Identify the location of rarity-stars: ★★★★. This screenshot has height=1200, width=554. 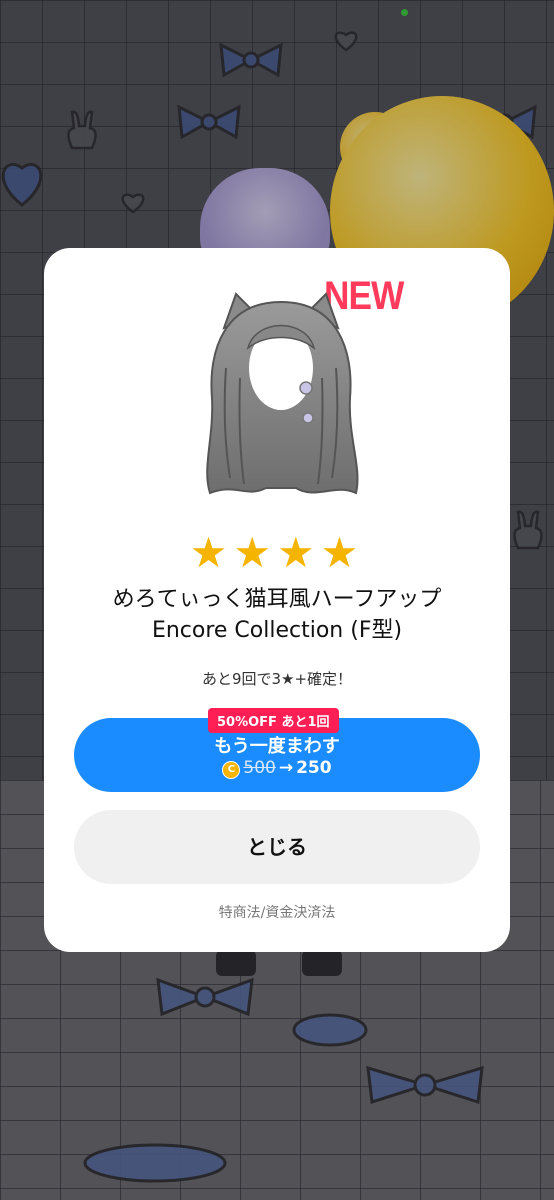
(277, 552).